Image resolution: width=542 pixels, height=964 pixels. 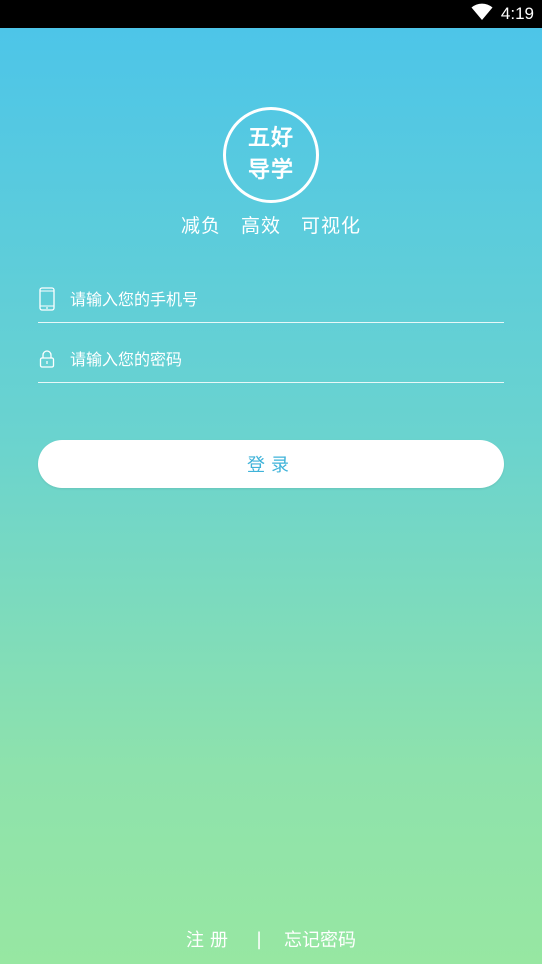 What do you see at coordinates (482, 14) in the screenshot?
I see `wifi-icon` at bounding box center [482, 14].